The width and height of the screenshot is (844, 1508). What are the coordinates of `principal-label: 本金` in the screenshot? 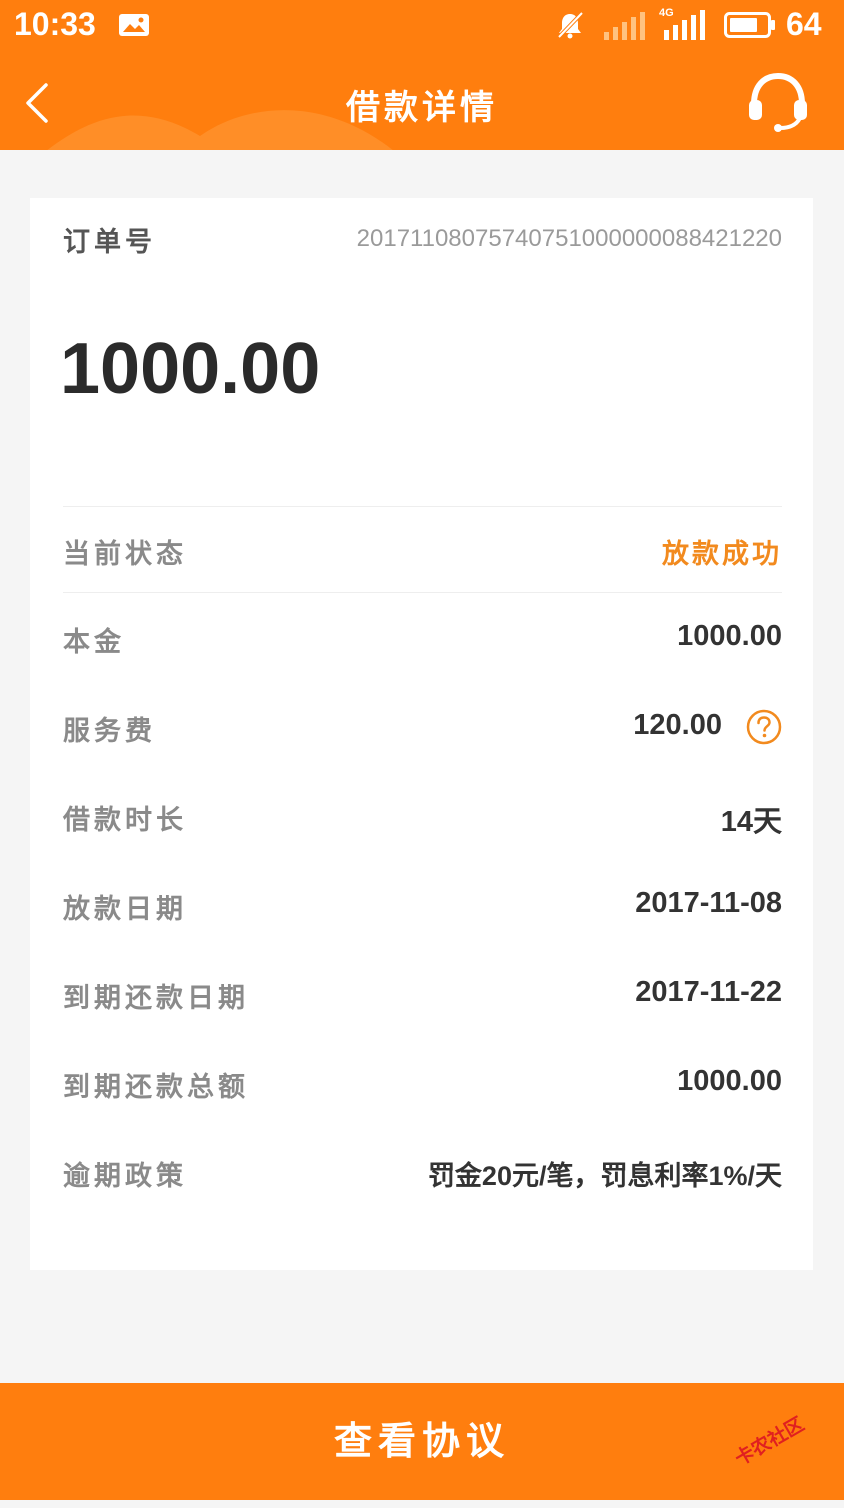 It's located at (94, 642).